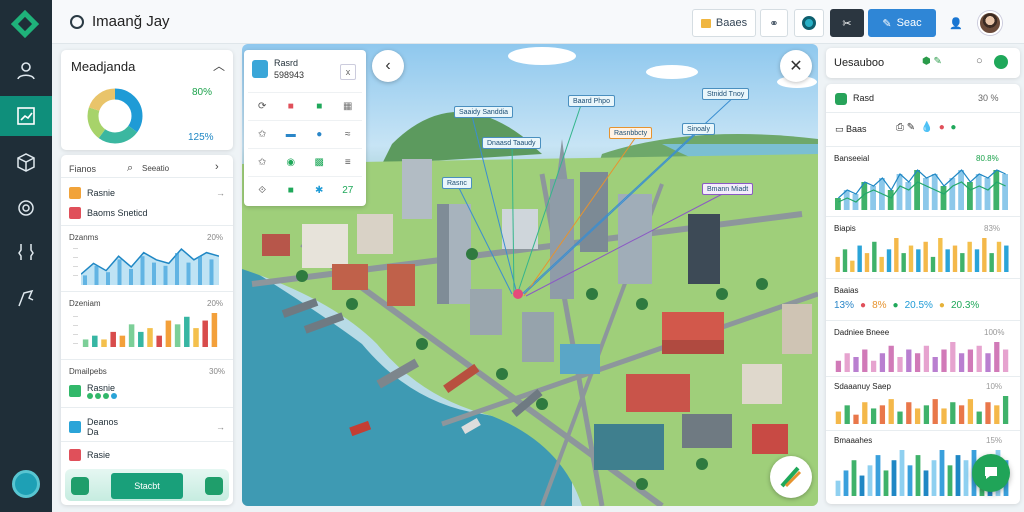  Describe the element at coordinates (348, 72) in the screenshot. I see `tools-close-button: x` at that location.